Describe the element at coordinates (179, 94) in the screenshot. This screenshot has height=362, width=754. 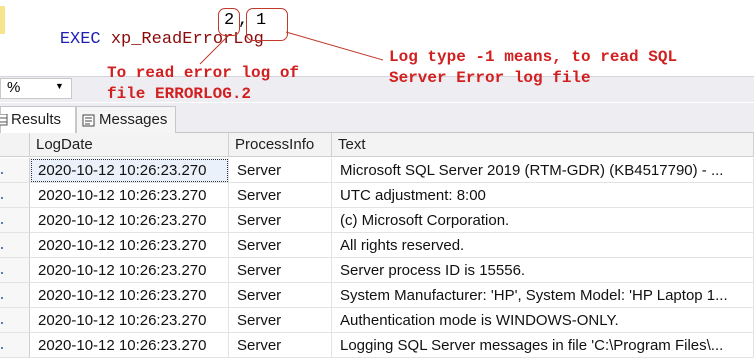
I see `annotation-left-line2: file ERRORLOG.2` at that location.